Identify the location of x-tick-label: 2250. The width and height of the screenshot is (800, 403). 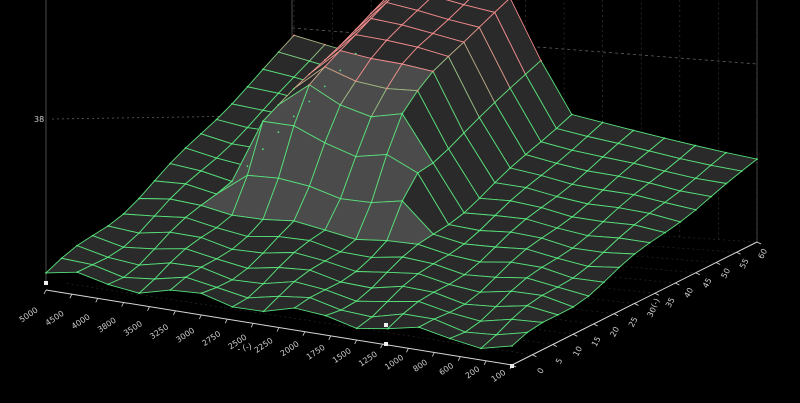
(264, 345).